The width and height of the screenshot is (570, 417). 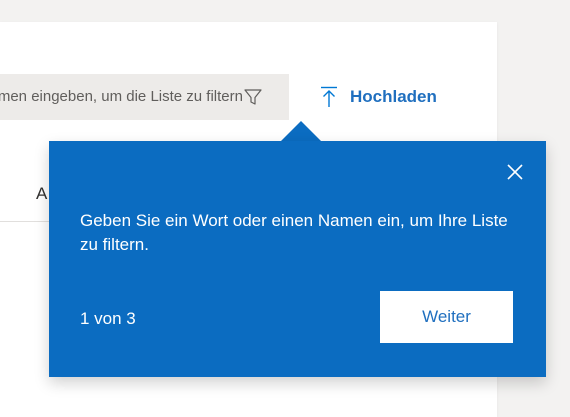 I want to click on next-button: Weiter, so click(x=446, y=317).